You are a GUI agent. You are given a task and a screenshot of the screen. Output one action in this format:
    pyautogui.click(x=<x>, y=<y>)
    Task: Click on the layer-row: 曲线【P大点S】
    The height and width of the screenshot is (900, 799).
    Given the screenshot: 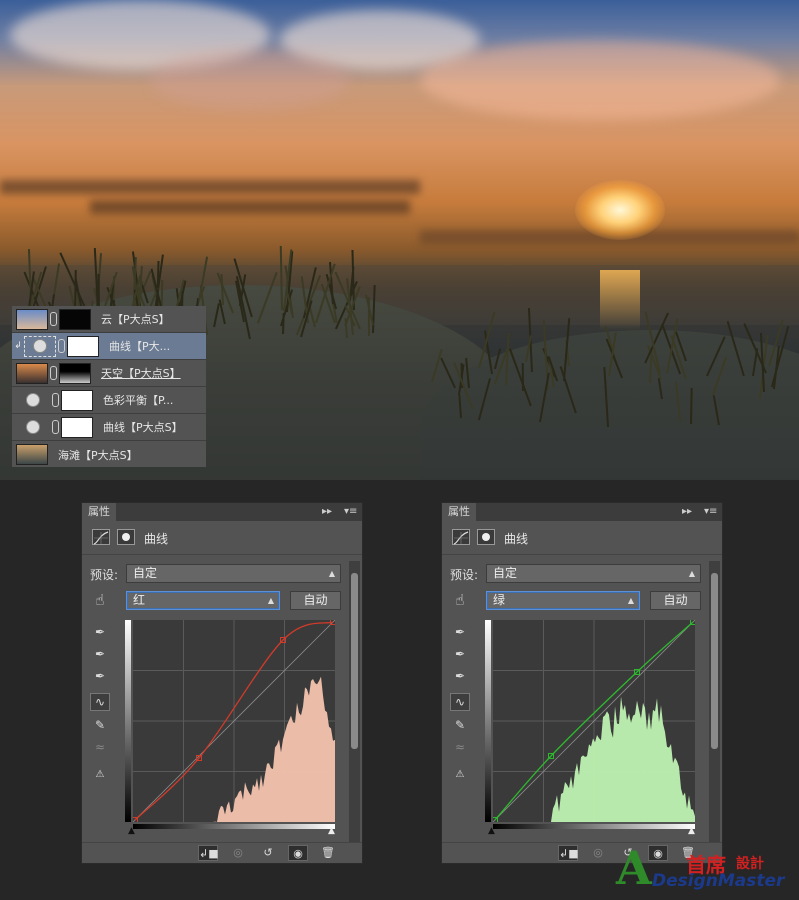 What is the action you would take?
    pyautogui.click(x=109, y=427)
    